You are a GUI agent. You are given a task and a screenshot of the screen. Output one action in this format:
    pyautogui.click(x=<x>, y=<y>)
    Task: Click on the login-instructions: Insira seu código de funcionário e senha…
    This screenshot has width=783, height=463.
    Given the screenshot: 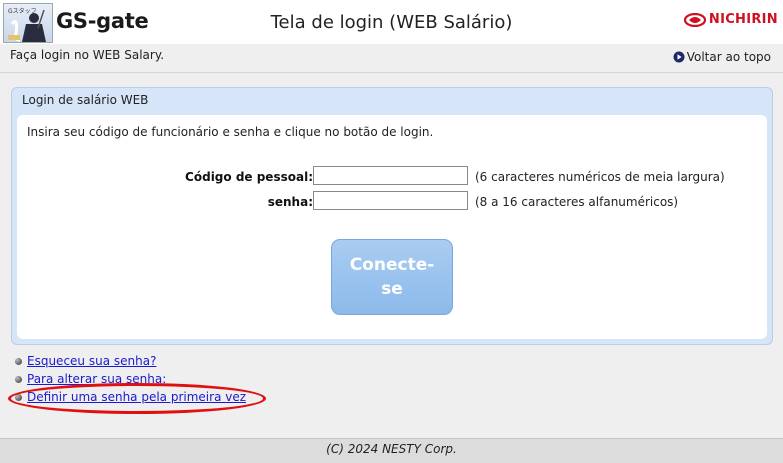 What is the action you would take?
    pyautogui.click(x=230, y=132)
    